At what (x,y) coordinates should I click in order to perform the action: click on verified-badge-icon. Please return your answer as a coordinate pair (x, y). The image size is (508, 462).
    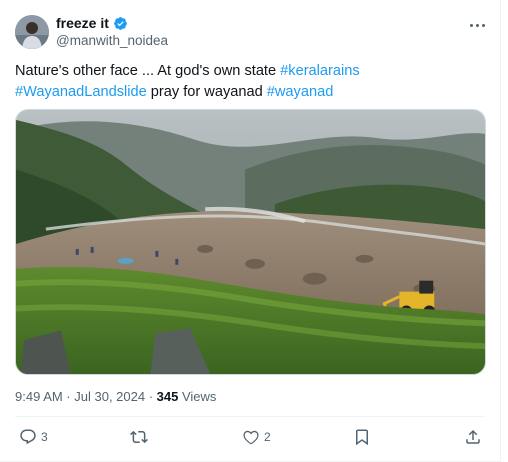
    Looking at the image, I should click on (120, 23).